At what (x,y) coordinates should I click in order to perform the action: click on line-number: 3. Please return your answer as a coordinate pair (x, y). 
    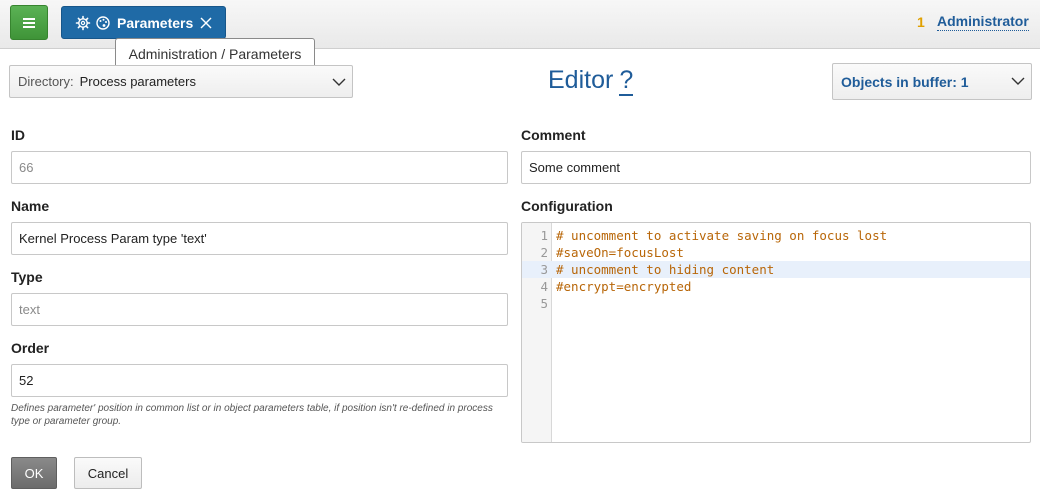
    Looking at the image, I should click on (544, 269).